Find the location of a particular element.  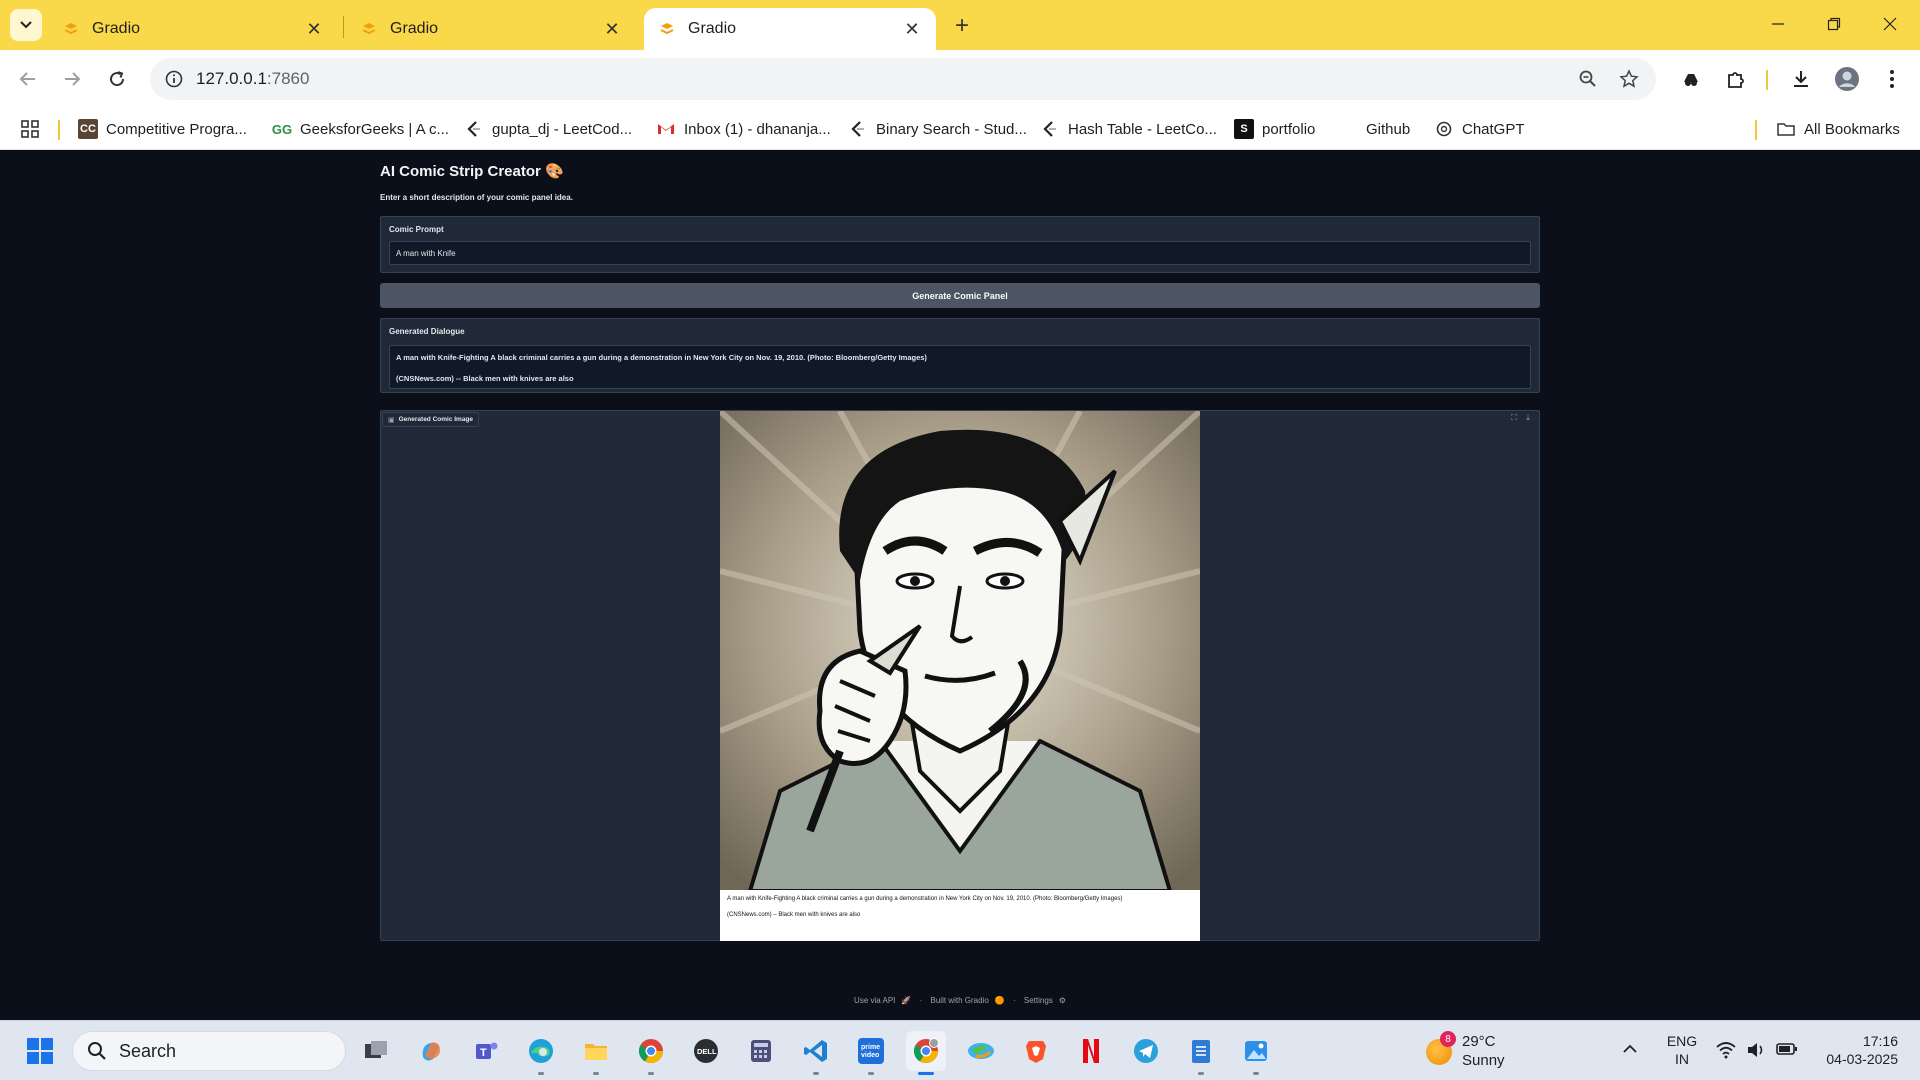

zoom-icon is located at coordinates (1588, 79).